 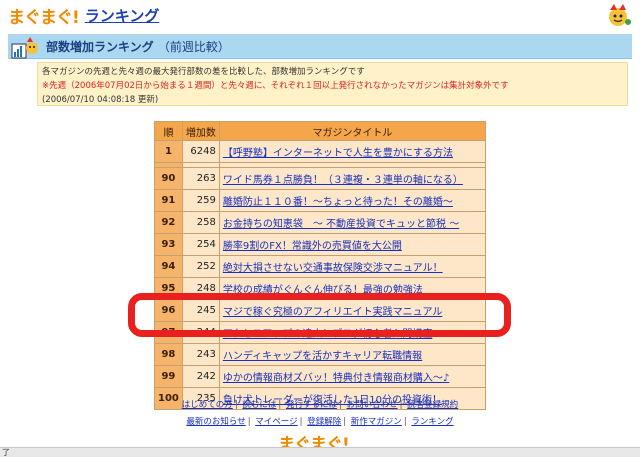 What do you see at coordinates (341, 224) in the screenshot?
I see `magazine-title-link: お金持ちの知恵袋 〜 不動産投資でキュッと節税 〜` at bounding box center [341, 224].